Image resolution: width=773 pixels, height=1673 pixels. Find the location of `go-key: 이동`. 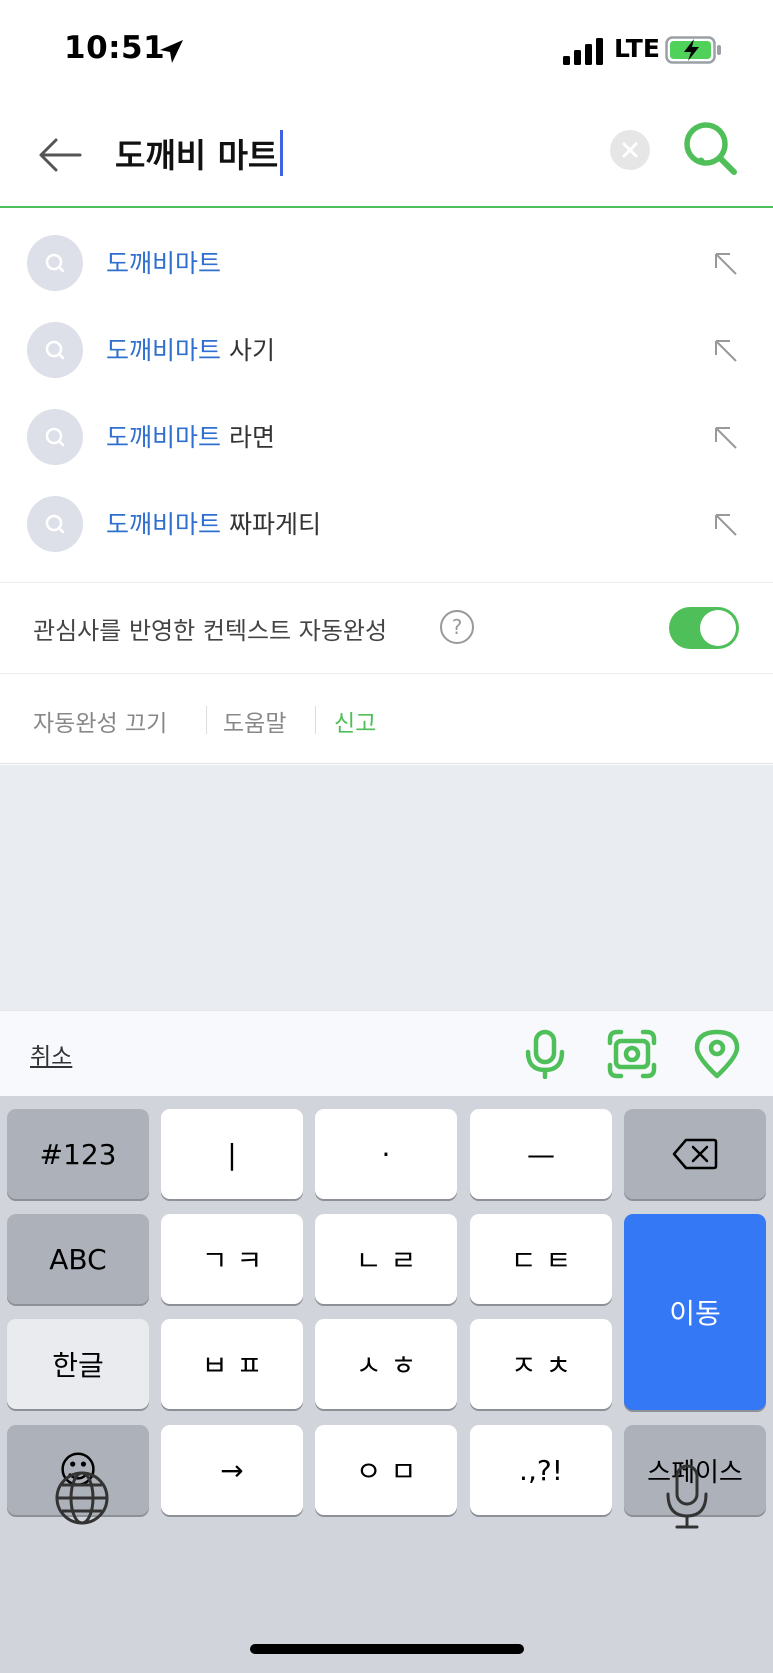

go-key: 이동 is located at coordinates (695, 1312).